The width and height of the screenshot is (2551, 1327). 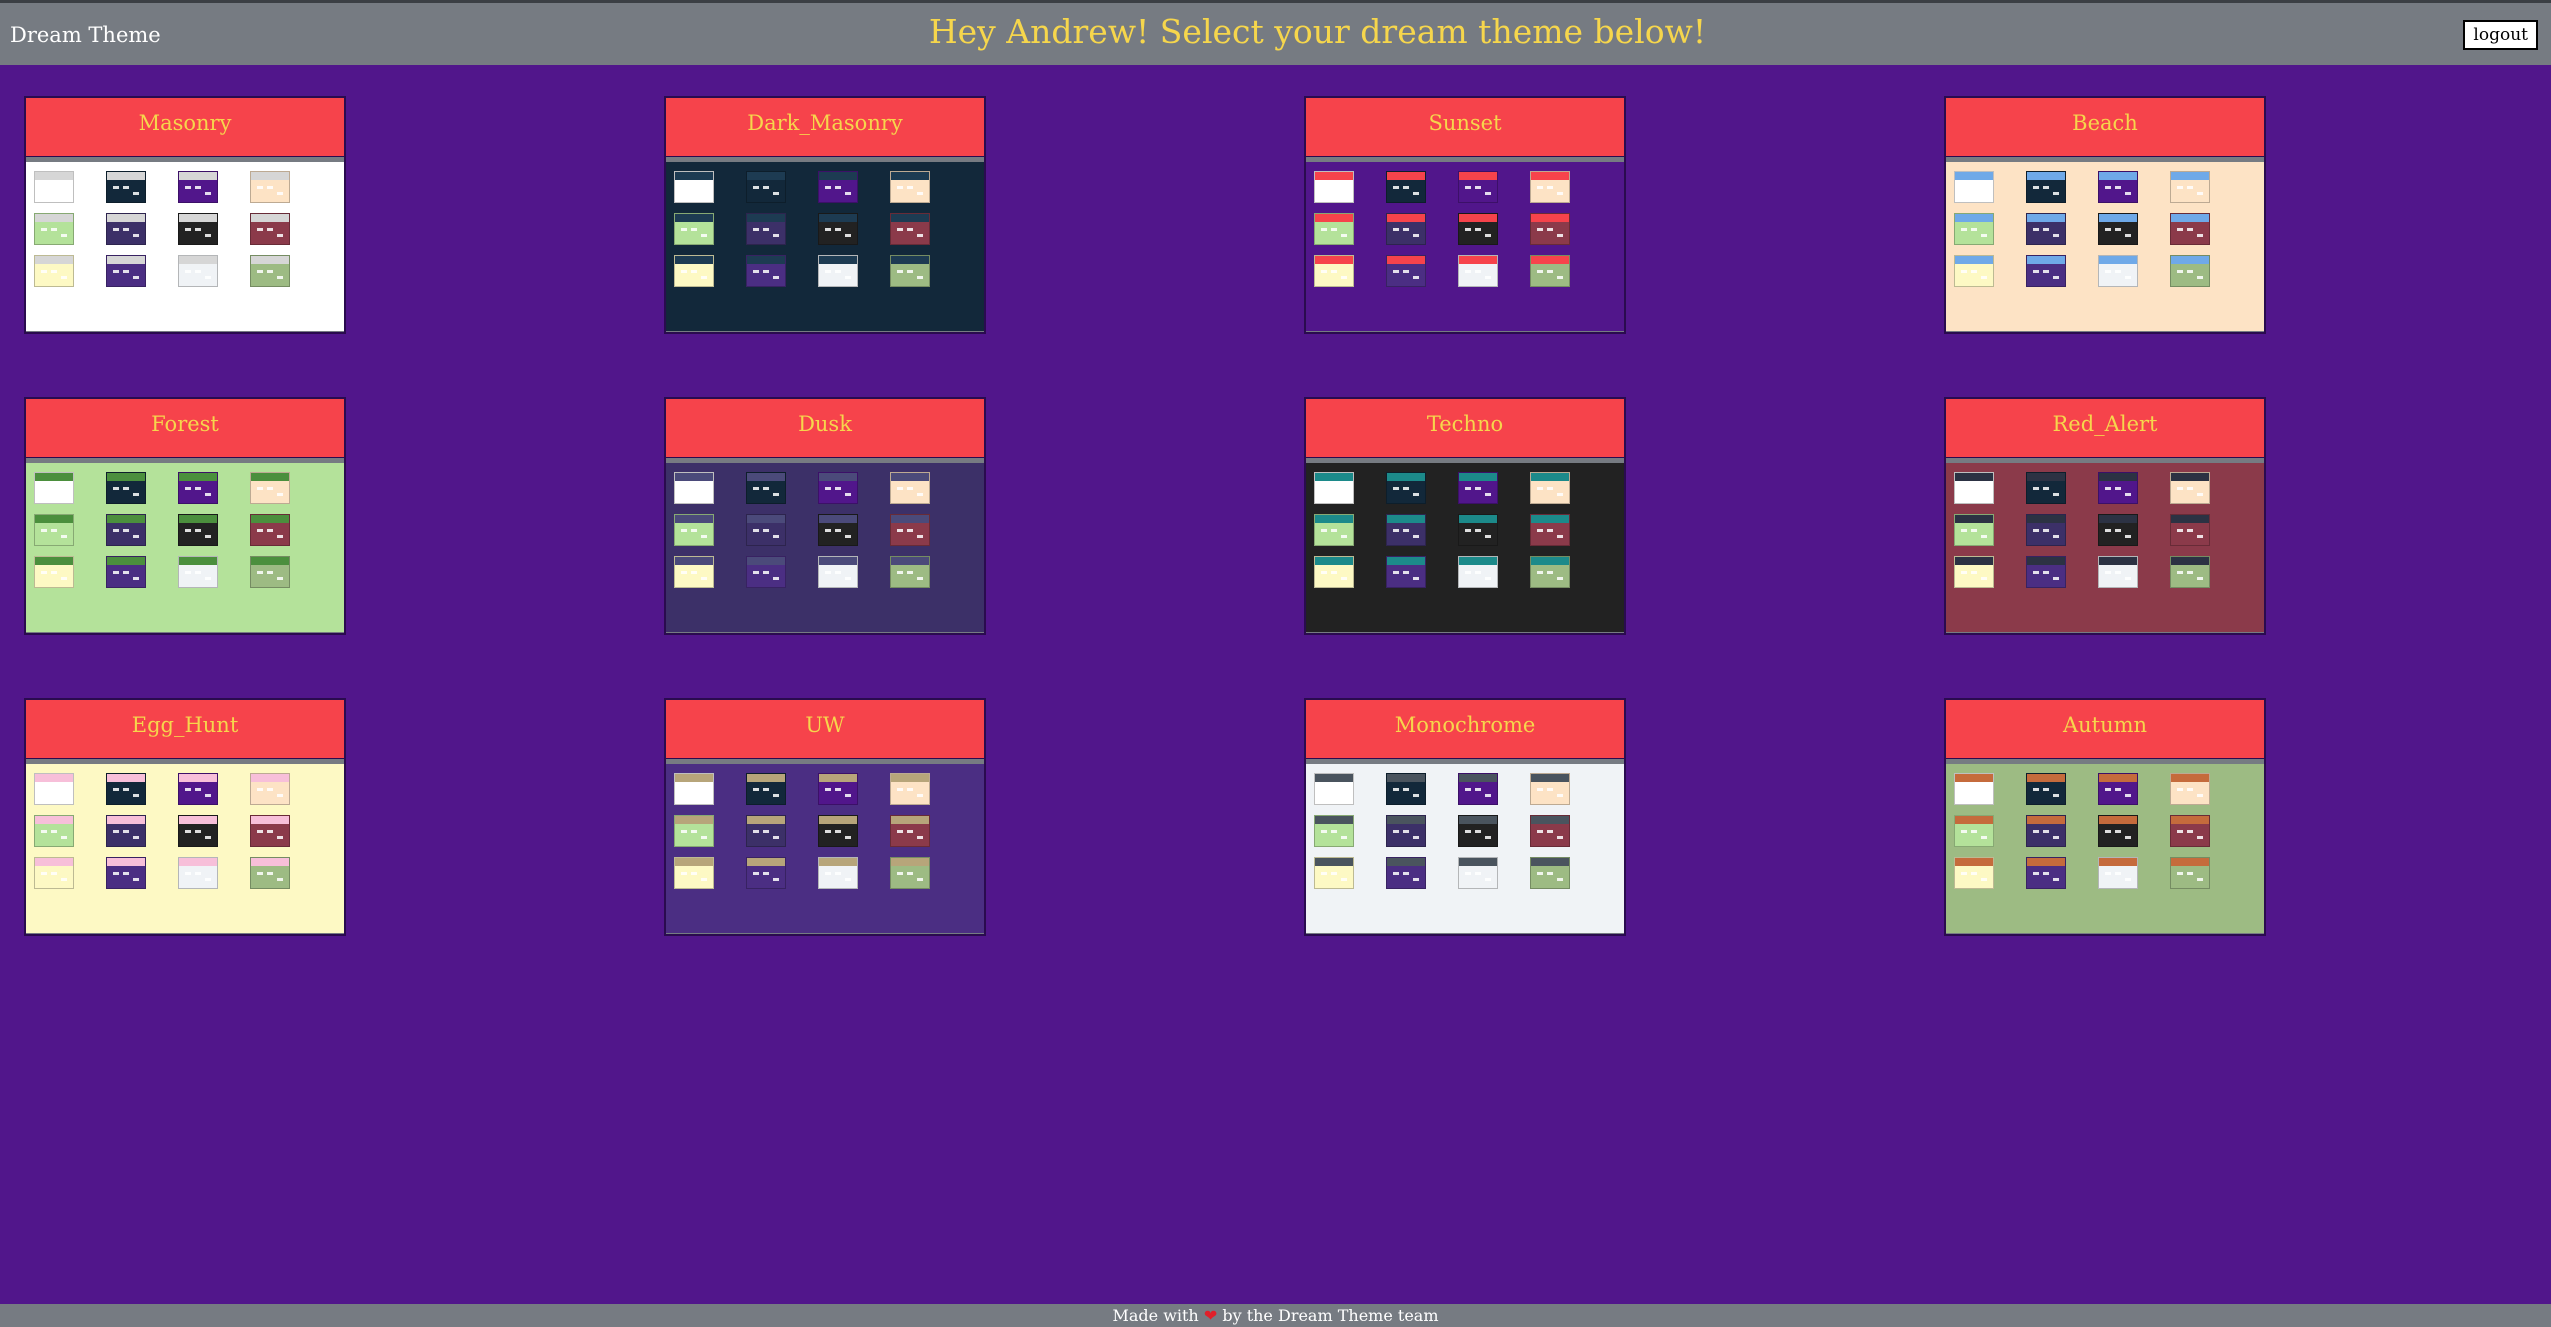 I want to click on footer-text-before: Made with, so click(x=1155, y=1315).